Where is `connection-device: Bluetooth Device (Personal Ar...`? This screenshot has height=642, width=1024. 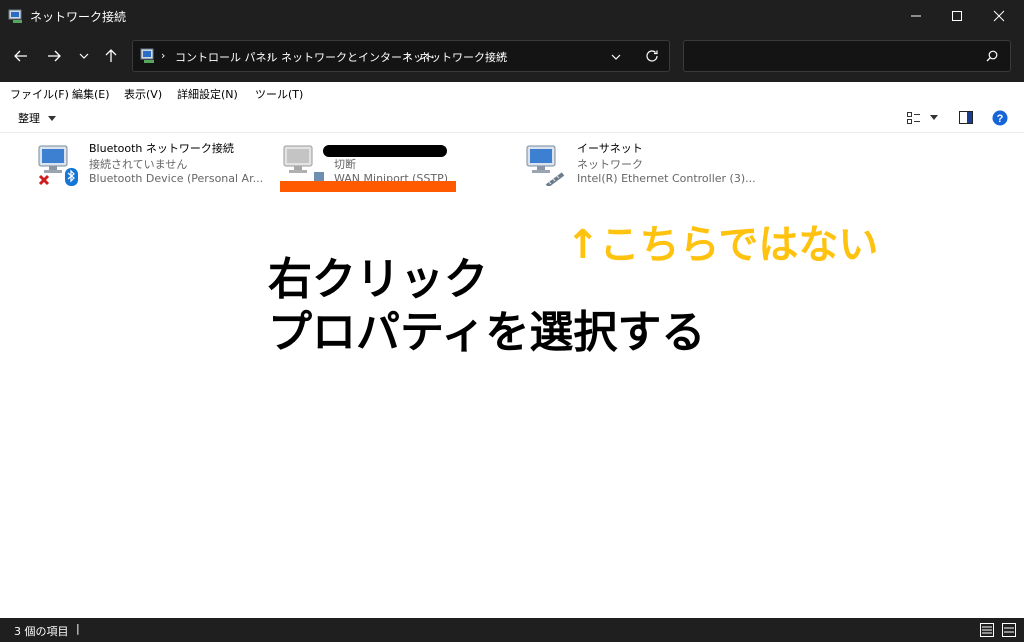
connection-device: Bluetooth Device (Personal Ar... is located at coordinates (176, 178).